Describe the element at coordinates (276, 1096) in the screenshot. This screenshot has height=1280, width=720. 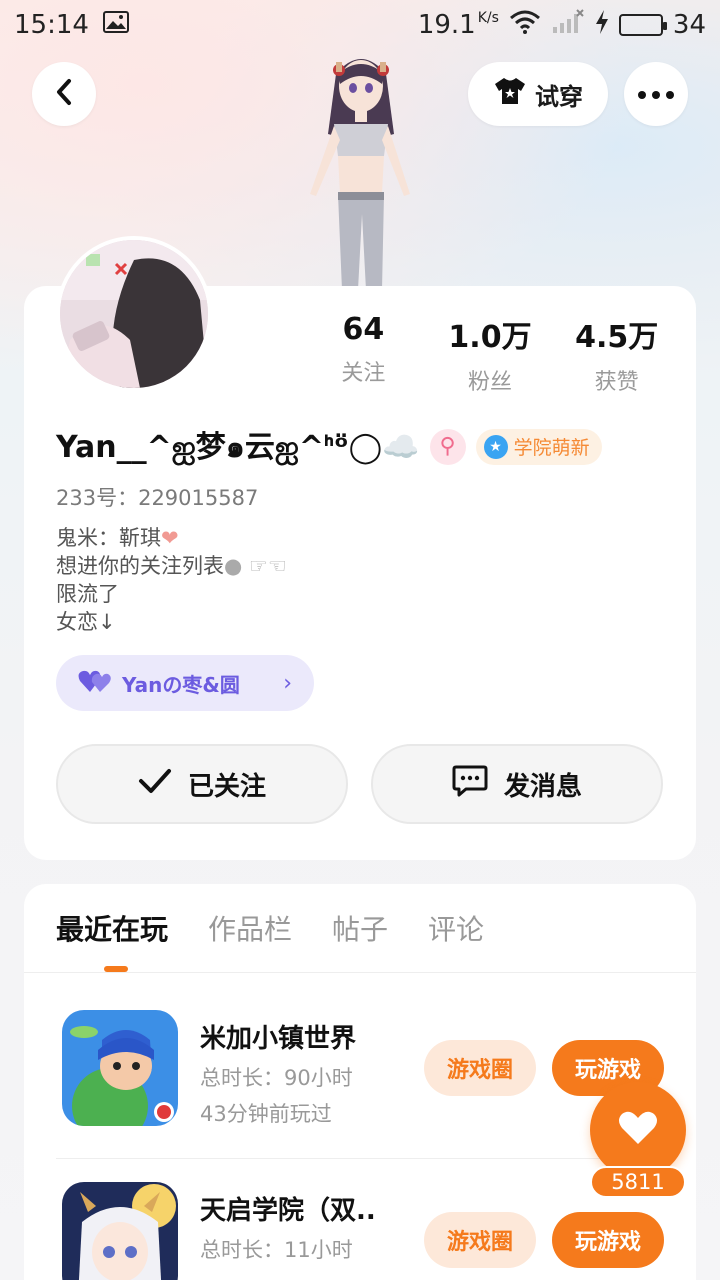
I see `game-meta: 总时长：90小时 43分钟前玩过` at that location.